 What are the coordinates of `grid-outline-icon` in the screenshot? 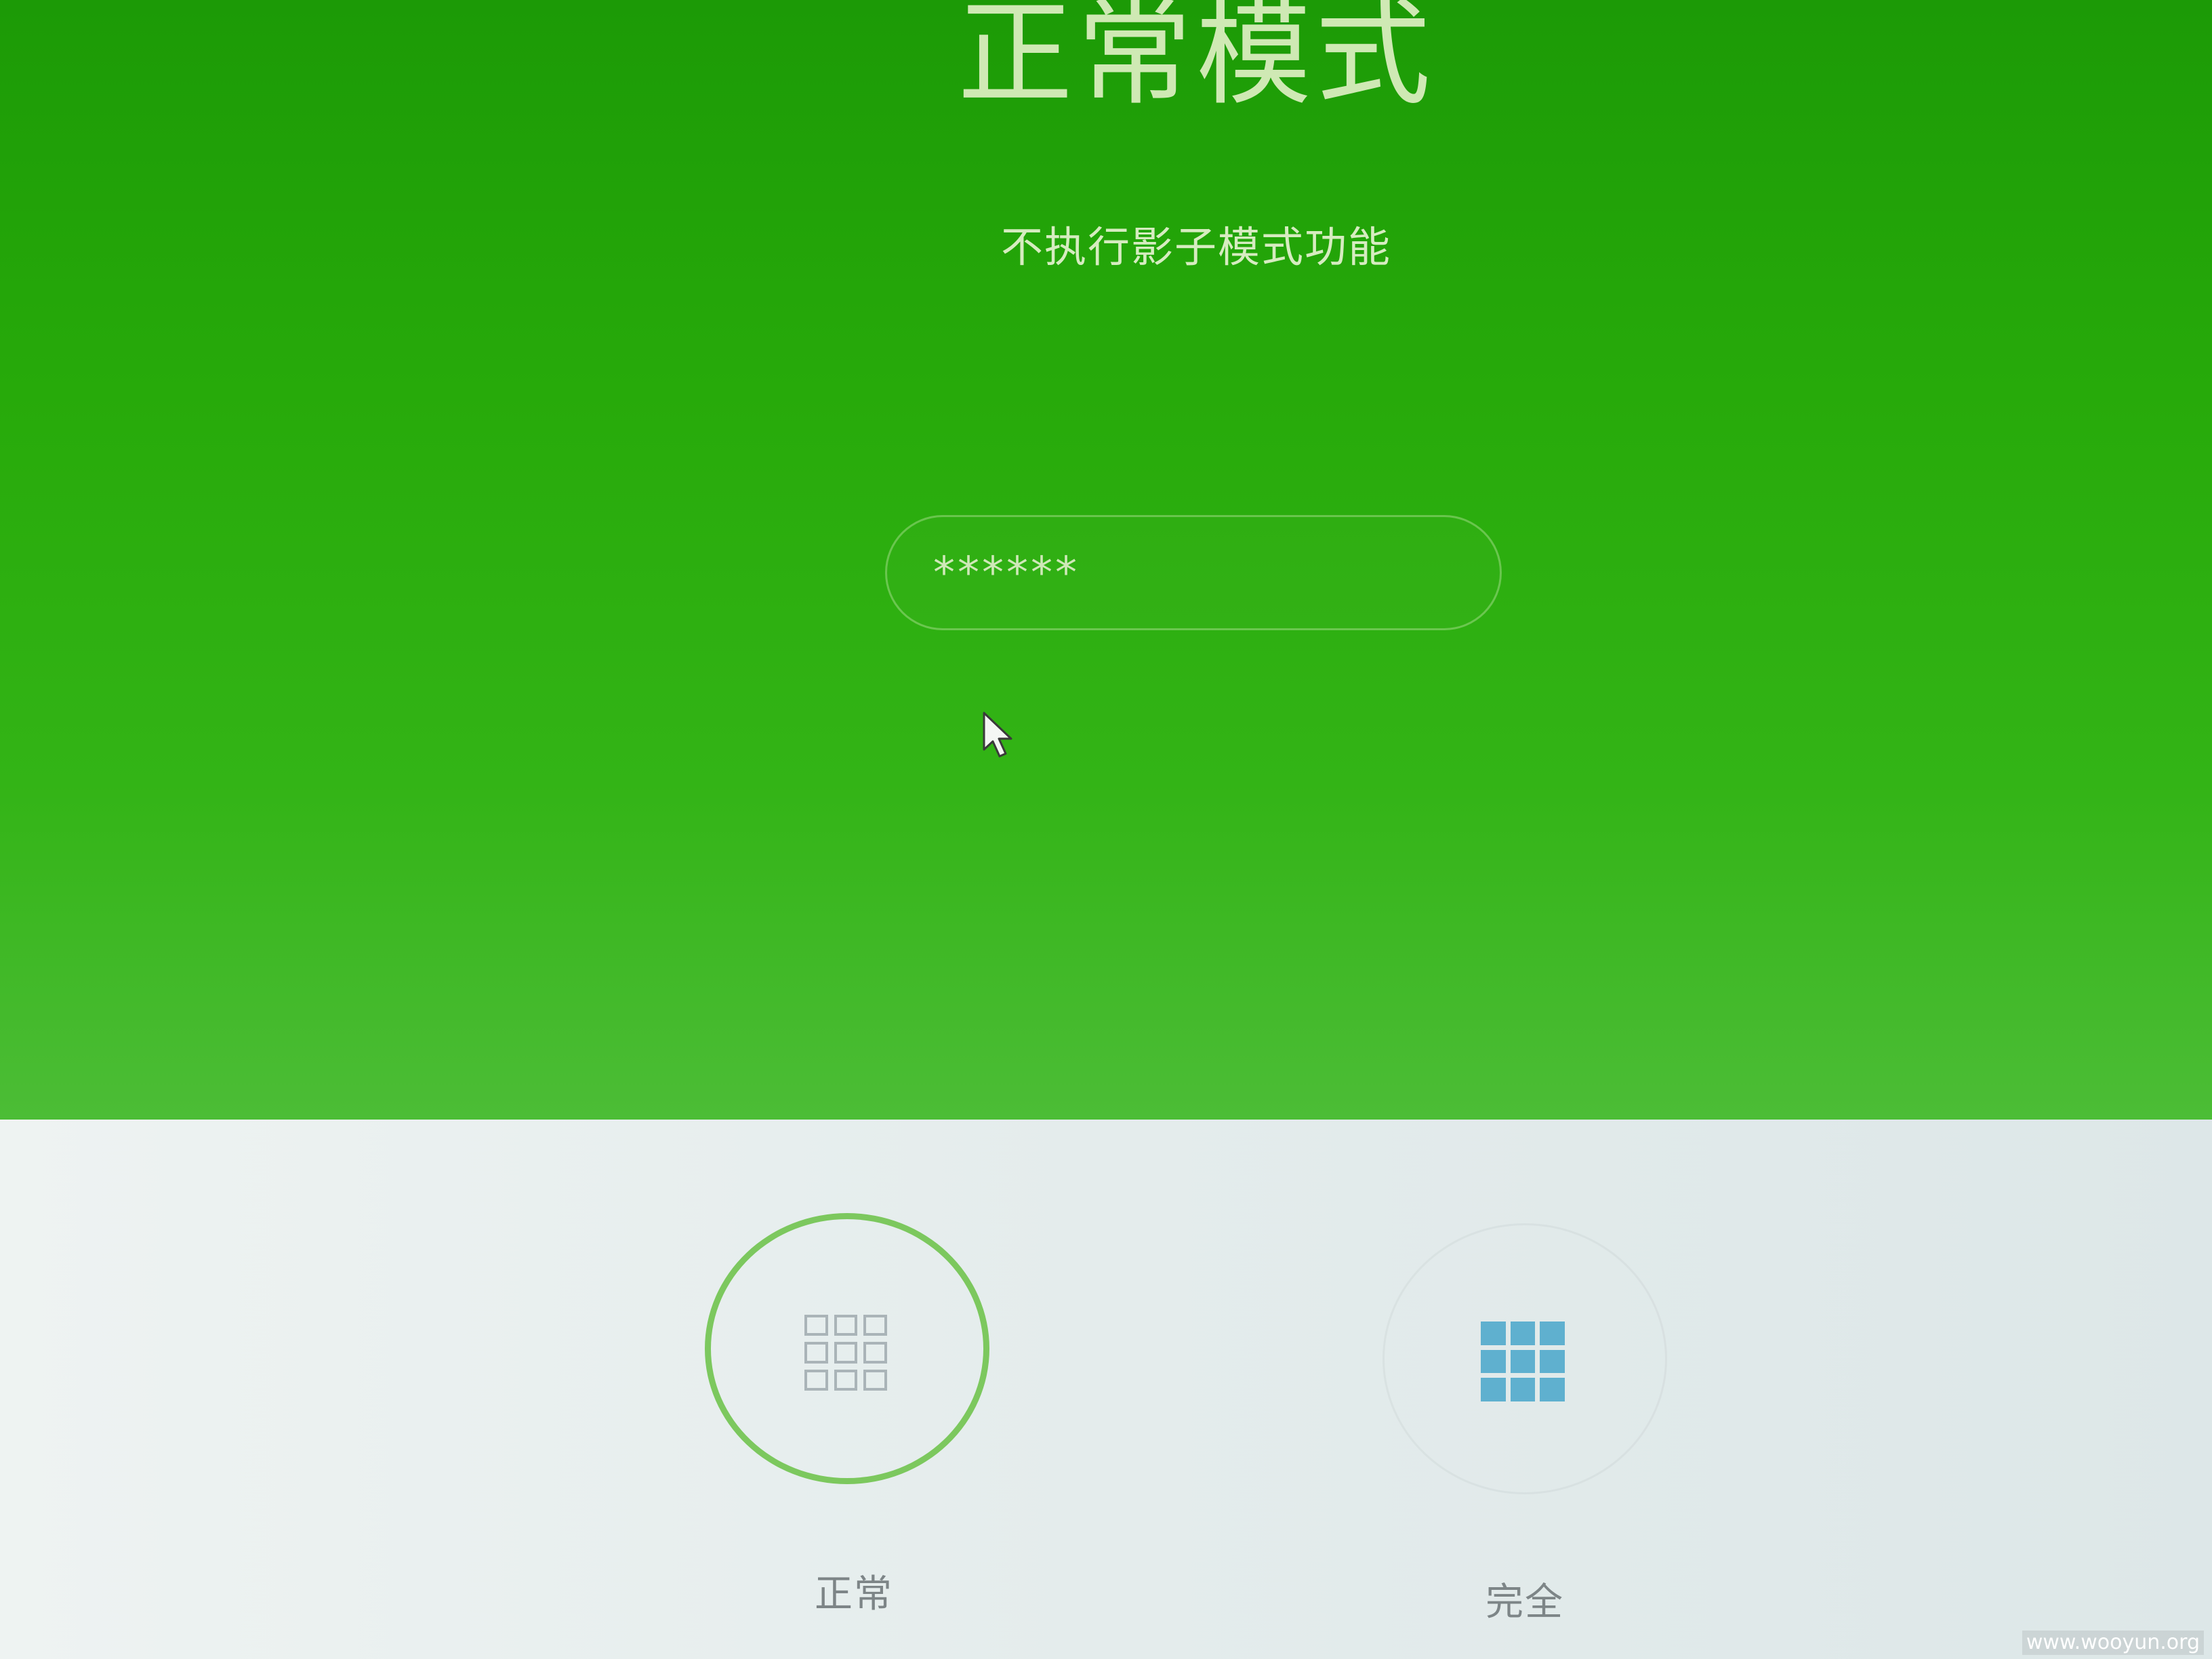 It's located at (846, 1353).